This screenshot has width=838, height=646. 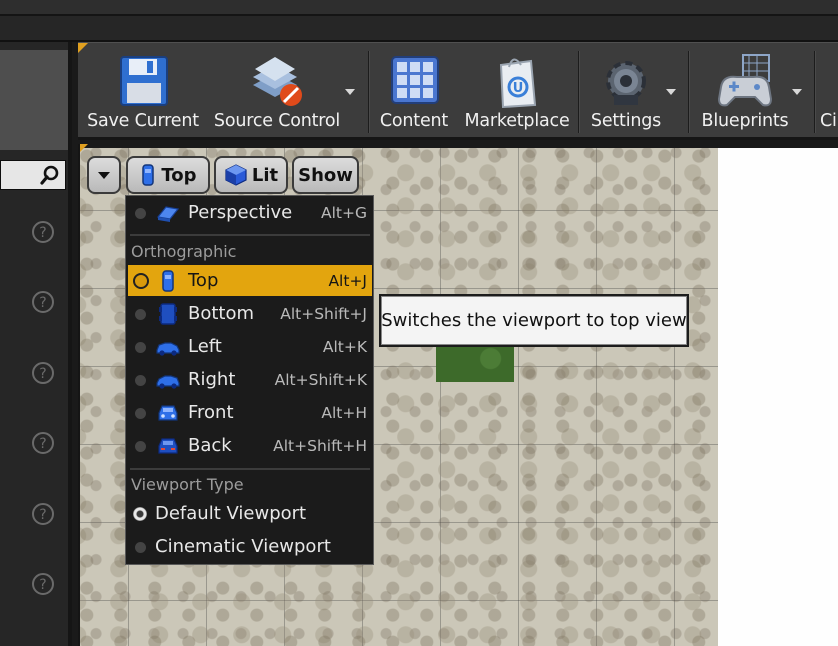 What do you see at coordinates (347, 281) in the screenshot?
I see `shortcut-label: Alt+J` at bounding box center [347, 281].